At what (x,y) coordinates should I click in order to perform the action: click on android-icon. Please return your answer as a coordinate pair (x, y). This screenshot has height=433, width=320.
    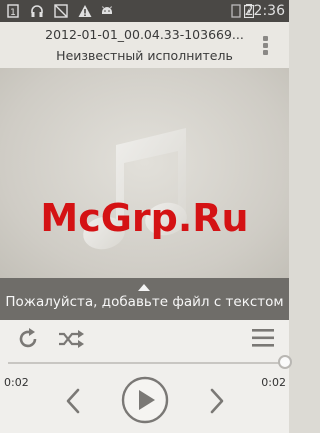
    Looking at the image, I should click on (107, 10).